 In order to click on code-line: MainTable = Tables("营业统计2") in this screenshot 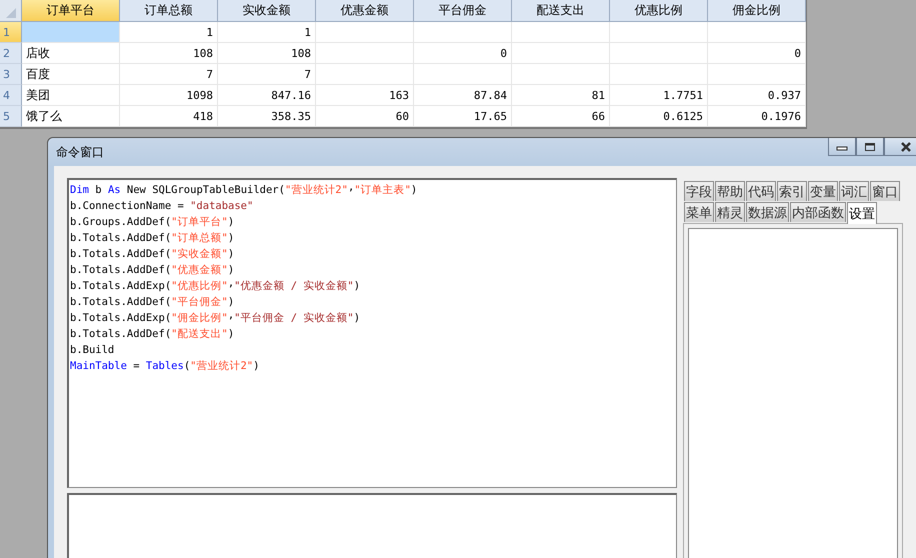, I will do `click(165, 366)`.